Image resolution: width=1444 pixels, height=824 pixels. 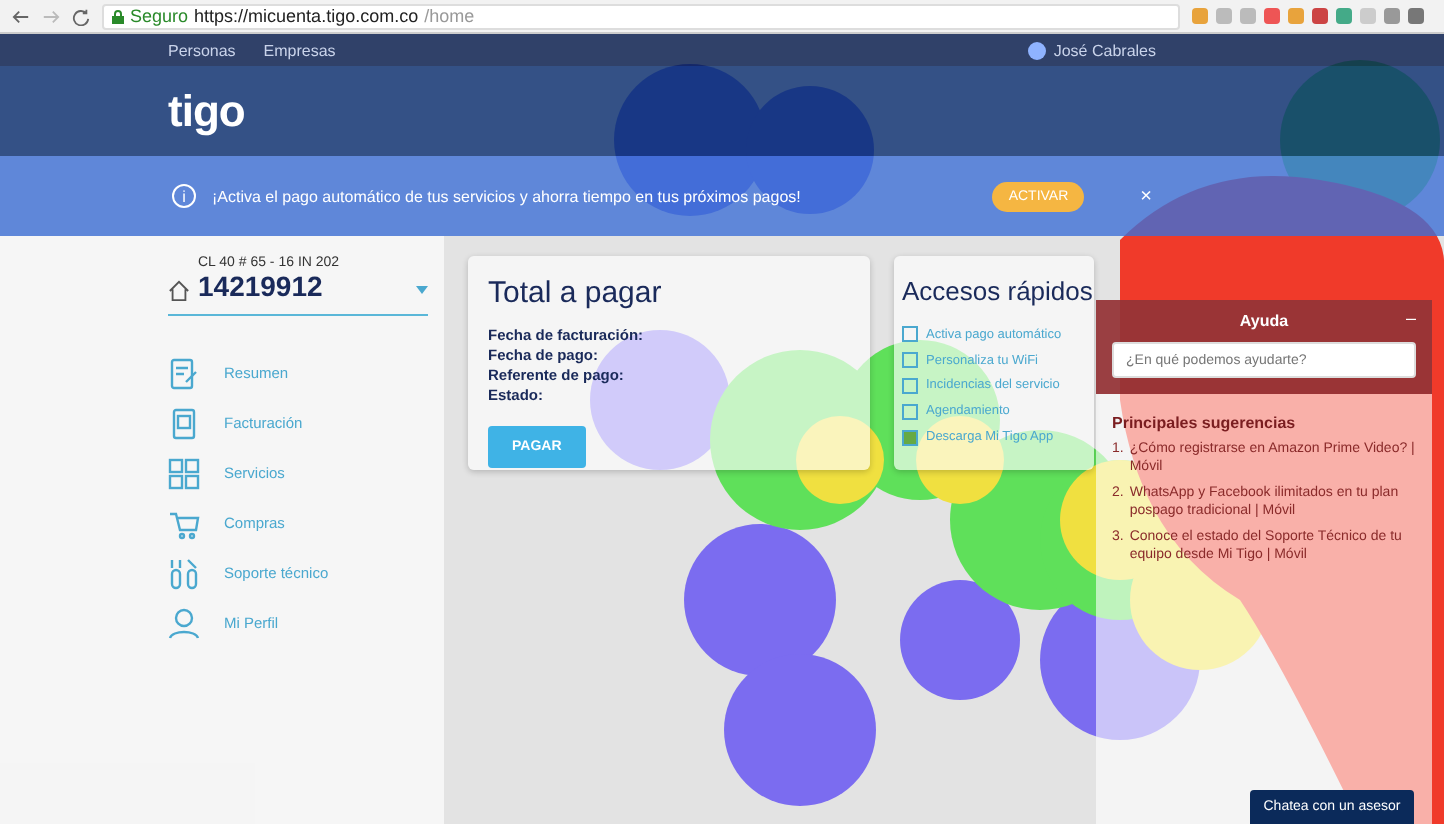 What do you see at coordinates (184, 196) in the screenshot?
I see `info-icon: i` at bounding box center [184, 196].